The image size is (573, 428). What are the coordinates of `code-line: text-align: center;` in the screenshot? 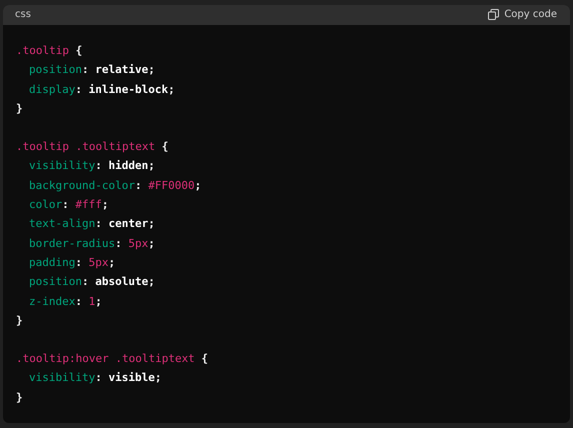 It's located at (92, 224).